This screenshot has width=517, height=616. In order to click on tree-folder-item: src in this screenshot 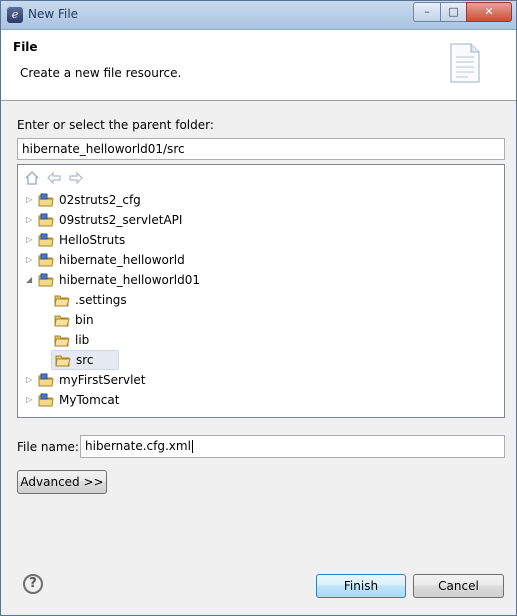, I will do `click(85, 360)`.